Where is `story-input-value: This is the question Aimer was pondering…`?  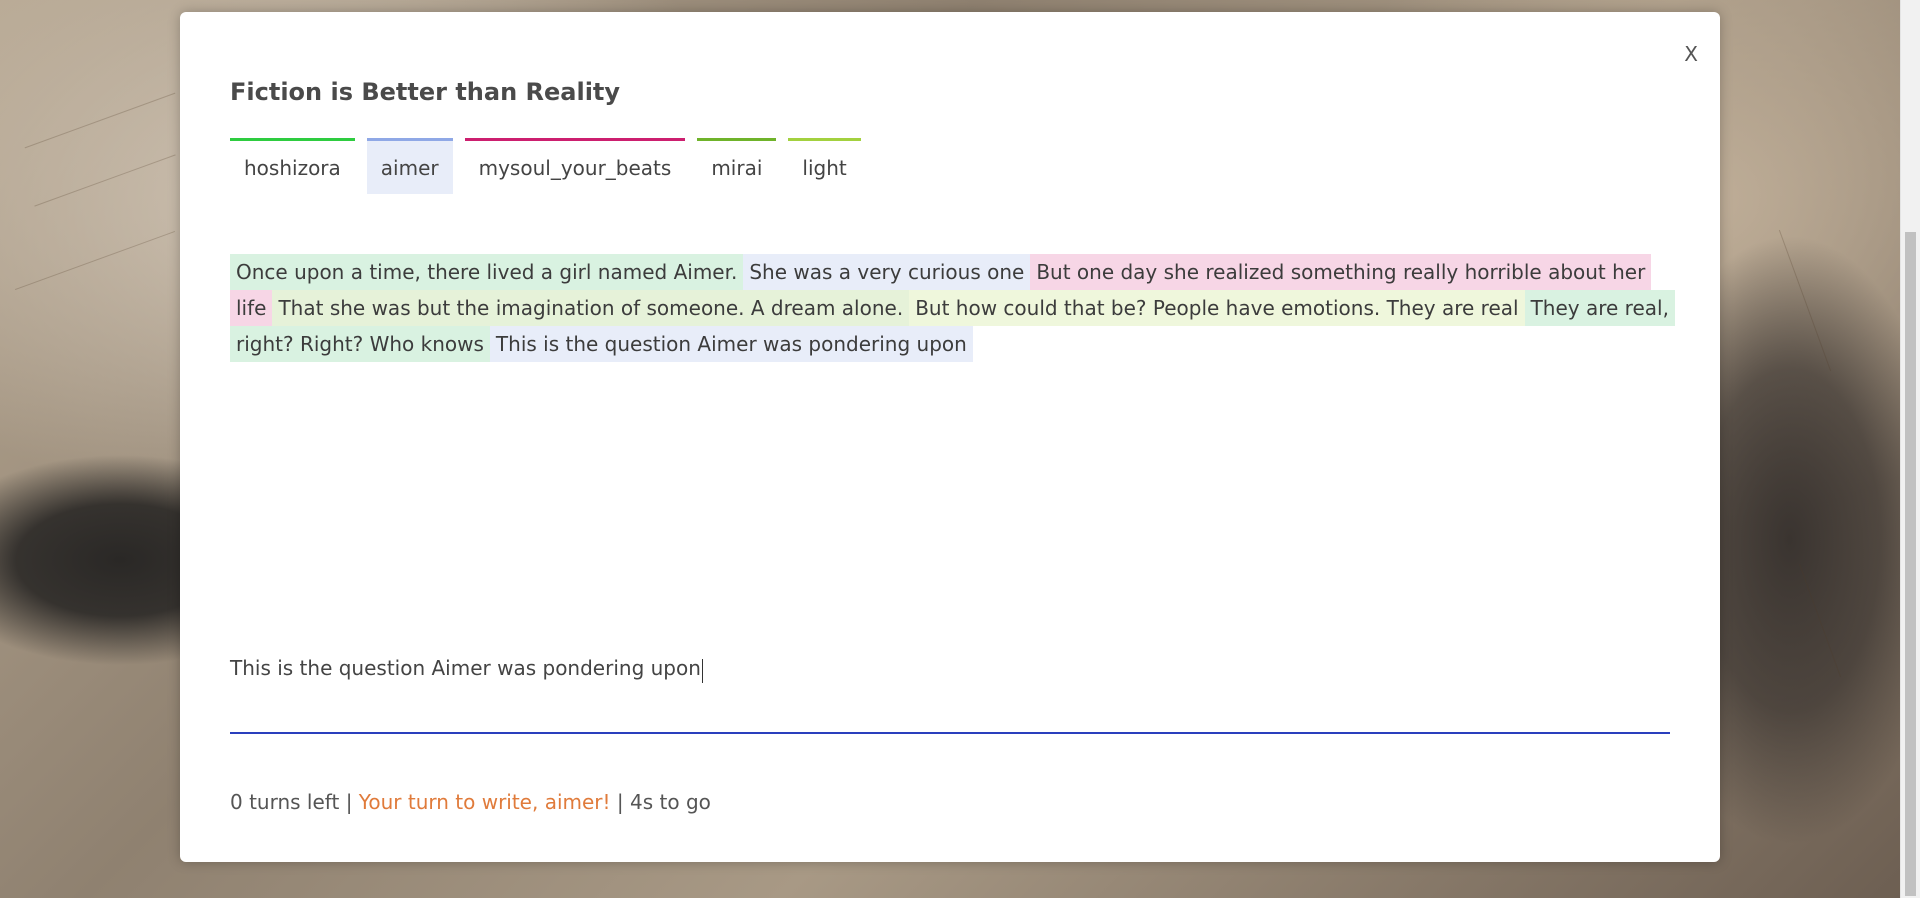
story-input-value: This is the question Aimer was pondering… is located at coordinates (465, 668).